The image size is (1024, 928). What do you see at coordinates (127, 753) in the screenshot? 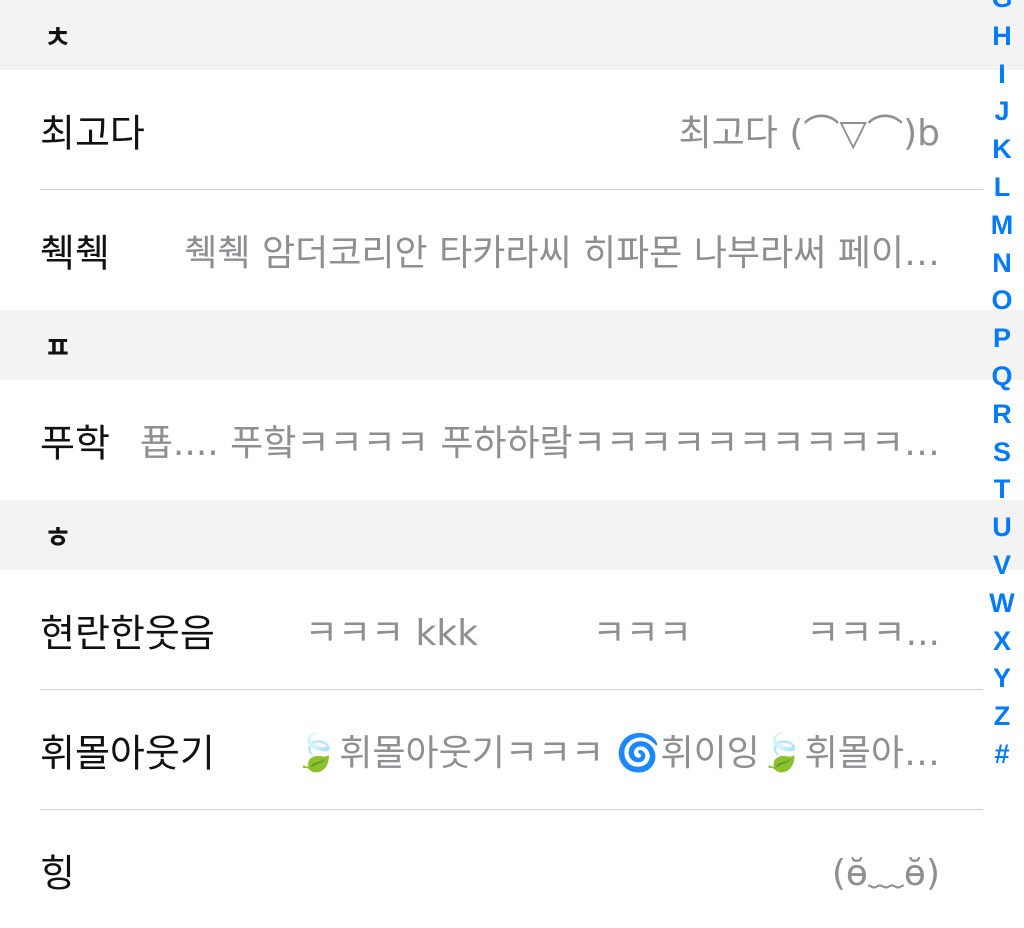
I see `list-item-title: 휘몰아웃기` at bounding box center [127, 753].